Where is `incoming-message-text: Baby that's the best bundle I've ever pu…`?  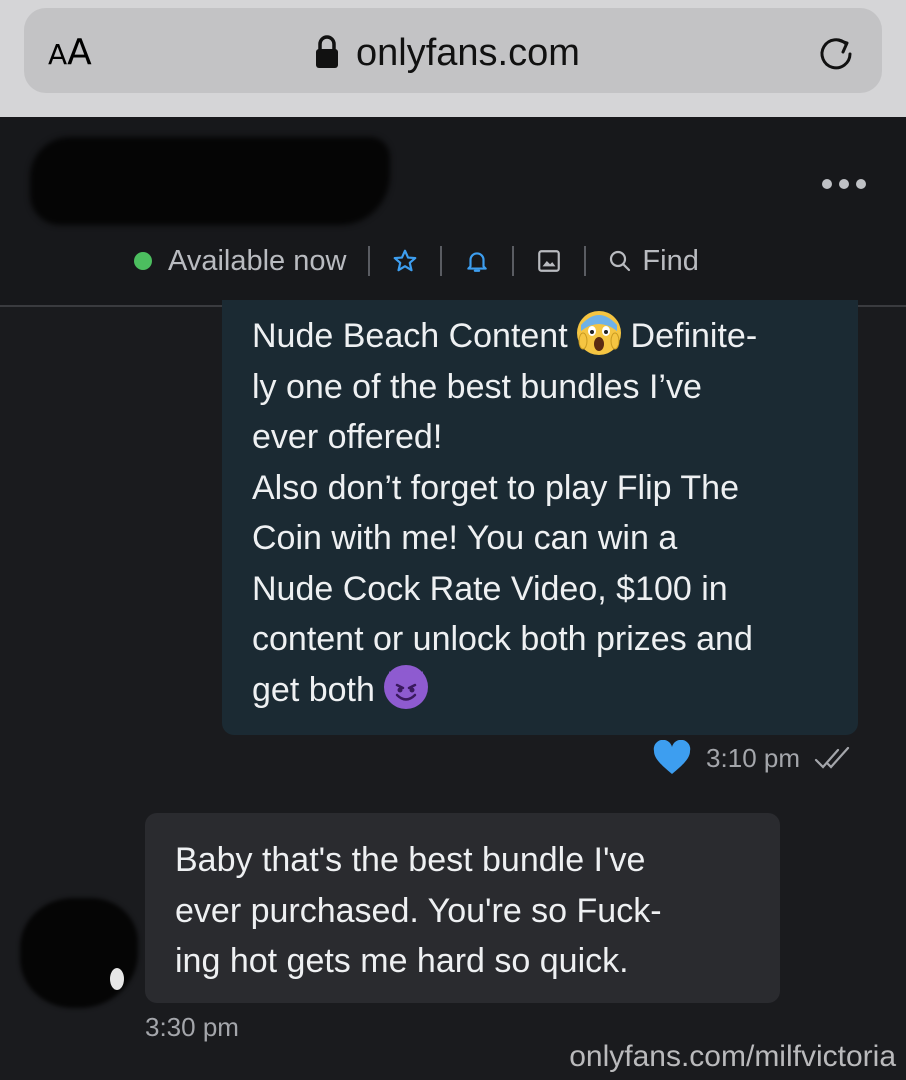 incoming-message-text: Baby that's the best bundle I've ever pu… is located at coordinates (418, 910).